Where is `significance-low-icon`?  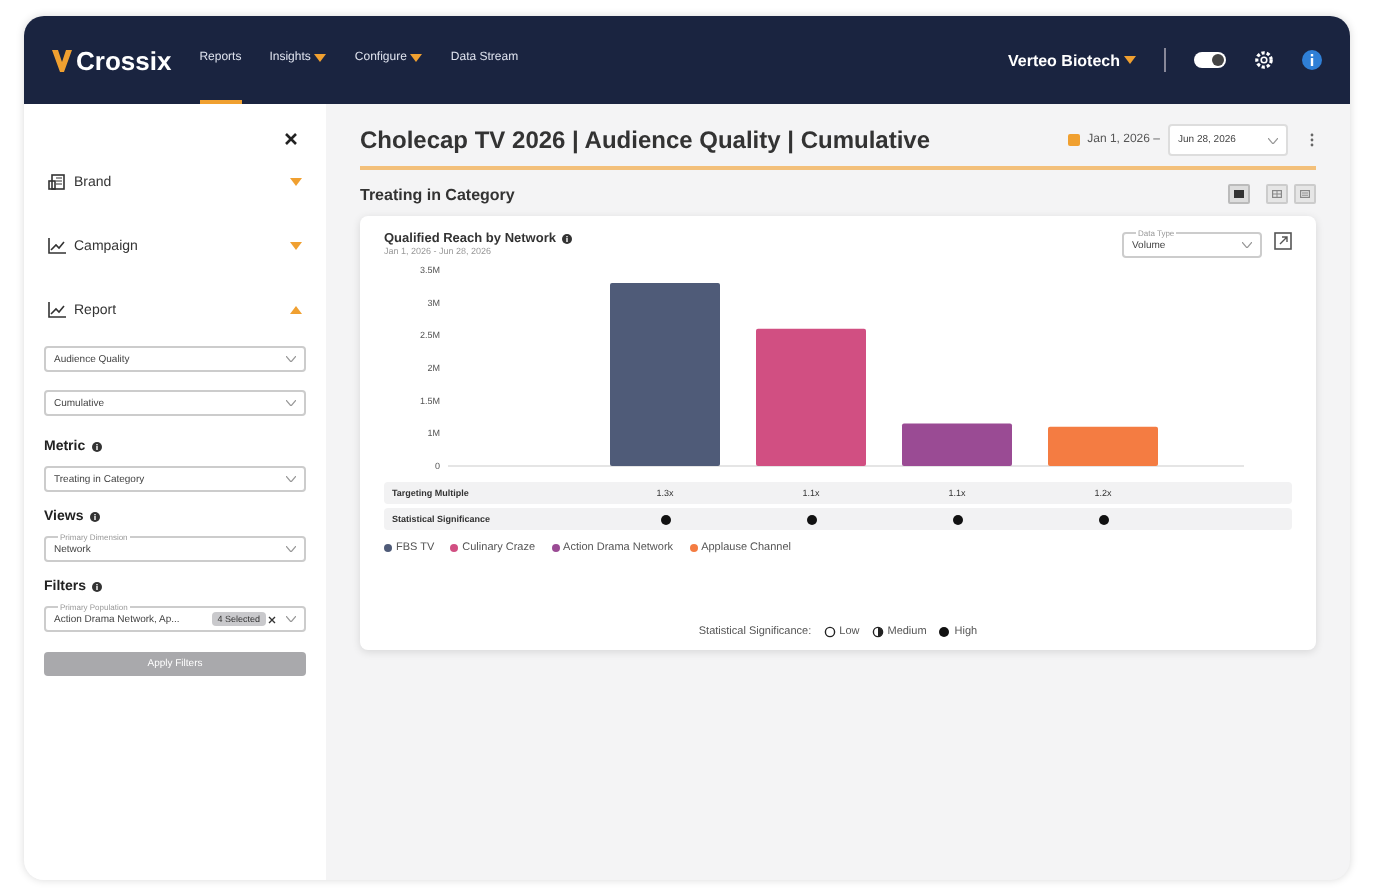
significance-low-icon is located at coordinates (829, 632).